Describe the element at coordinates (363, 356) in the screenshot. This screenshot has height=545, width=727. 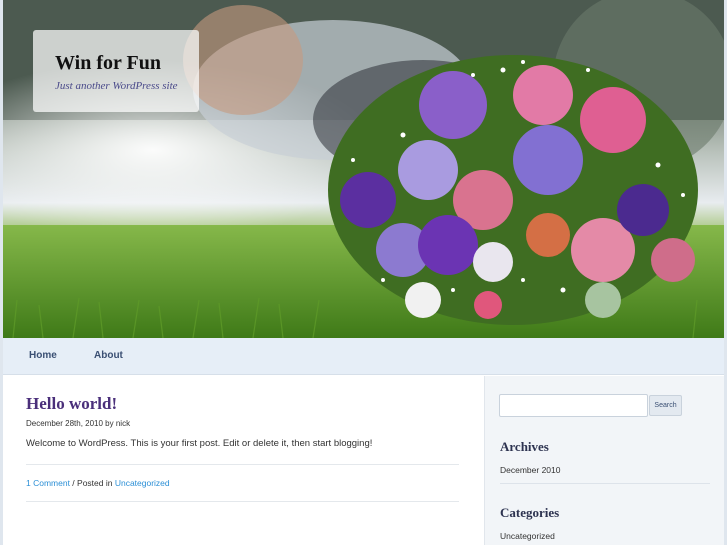
I see `main-navigation: Home About` at that location.